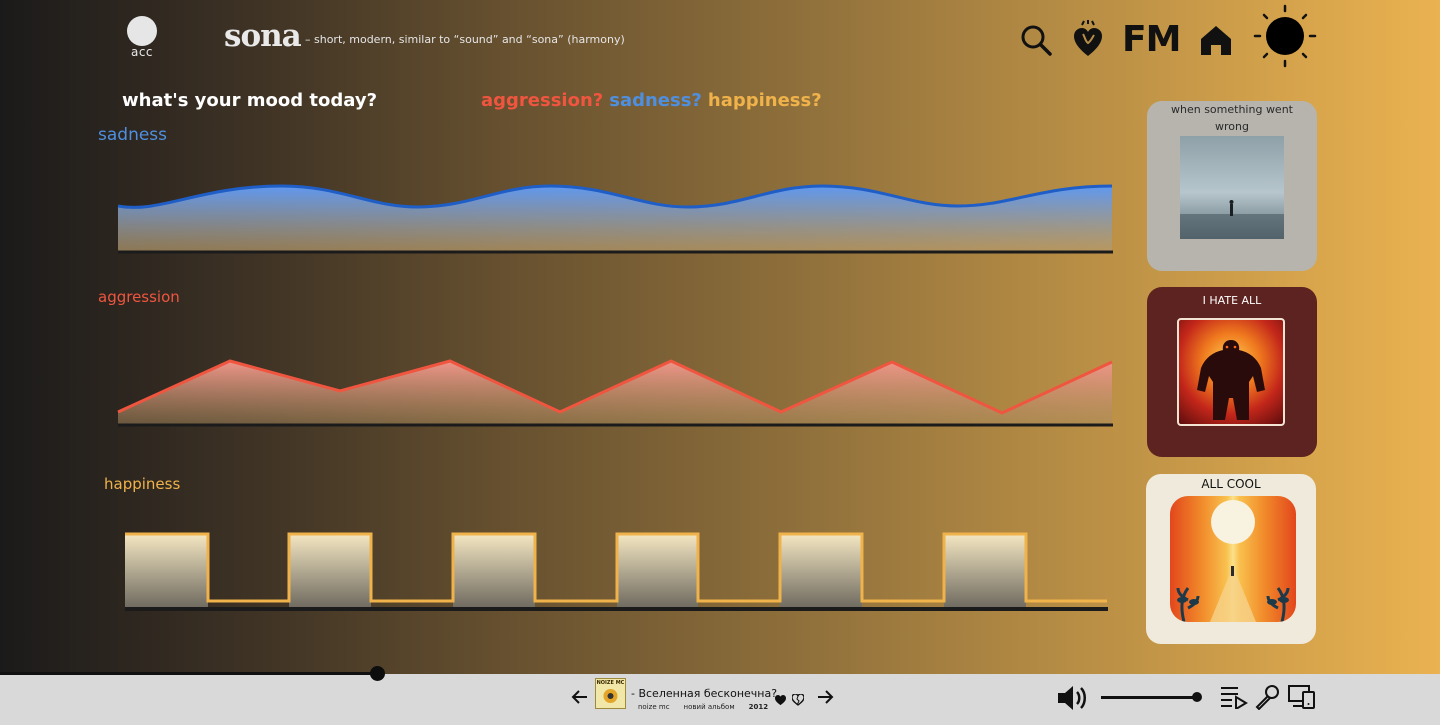 This screenshot has height=725, width=1440. I want to click on progress-bar, so click(189, 673).